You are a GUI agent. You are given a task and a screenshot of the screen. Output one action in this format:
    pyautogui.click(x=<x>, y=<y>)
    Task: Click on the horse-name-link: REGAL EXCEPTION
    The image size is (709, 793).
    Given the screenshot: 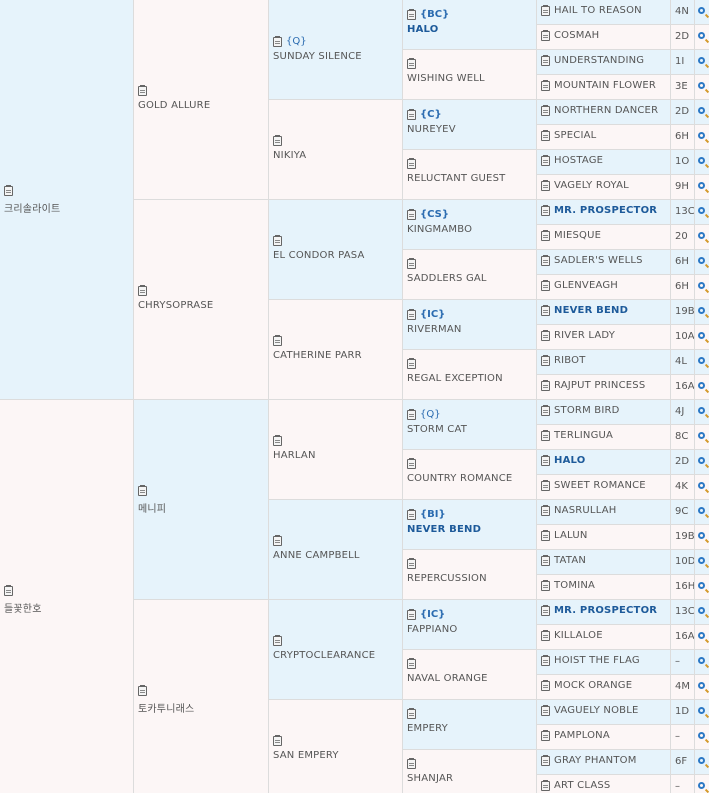 What is the action you would take?
    pyautogui.click(x=455, y=378)
    